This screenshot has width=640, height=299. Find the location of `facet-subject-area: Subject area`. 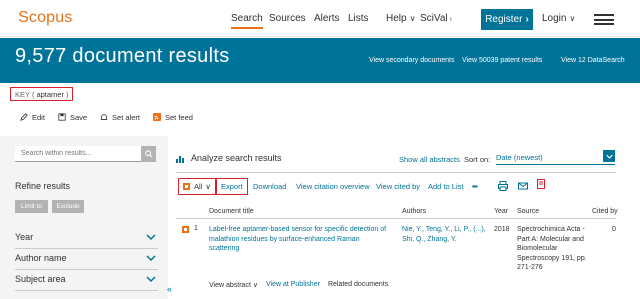

facet-subject-area: Subject area is located at coordinates (86, 282).